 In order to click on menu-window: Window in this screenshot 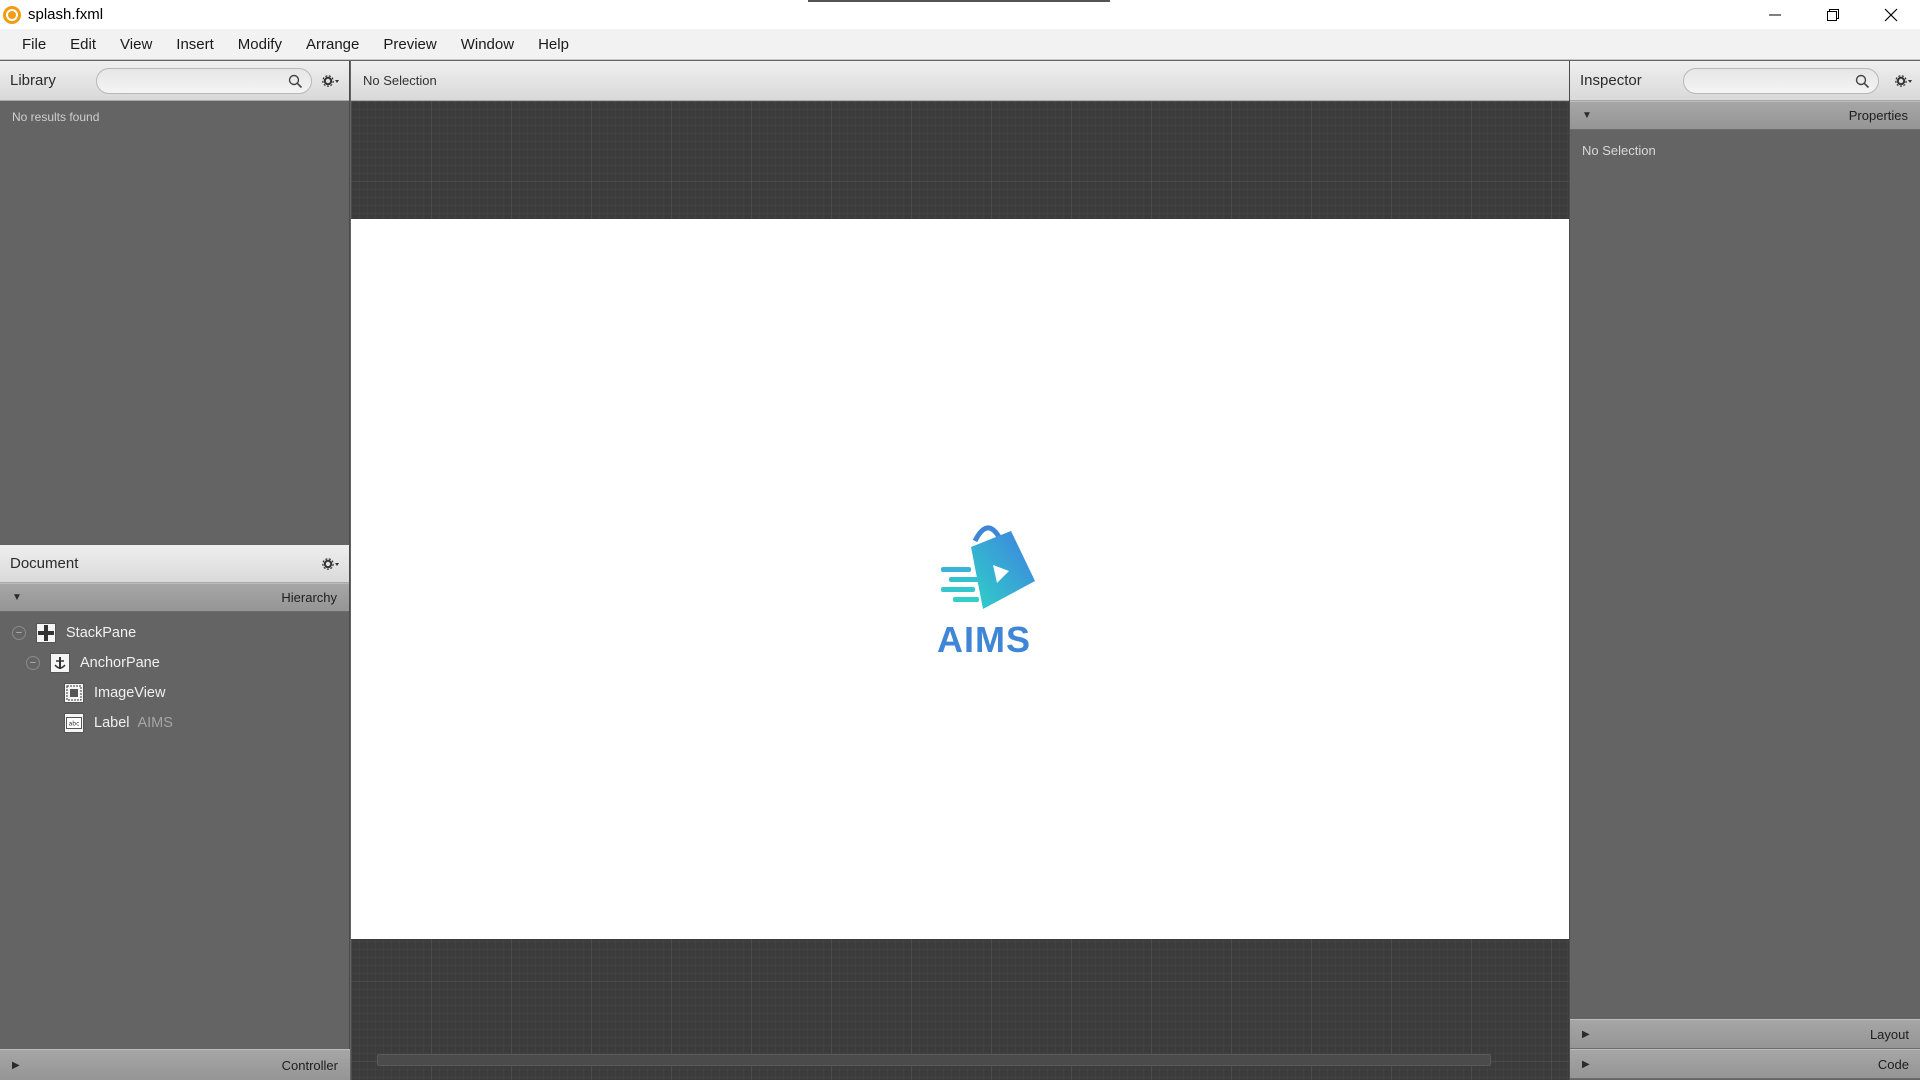, I will do `click(487, 44)`.